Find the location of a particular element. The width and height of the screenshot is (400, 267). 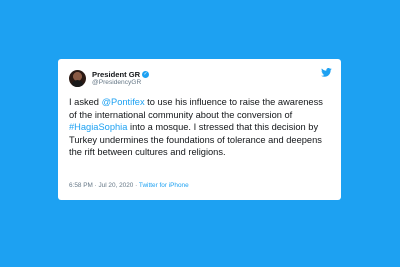

source-link: Twitter for iPhone is located at coordinates (164, 185).